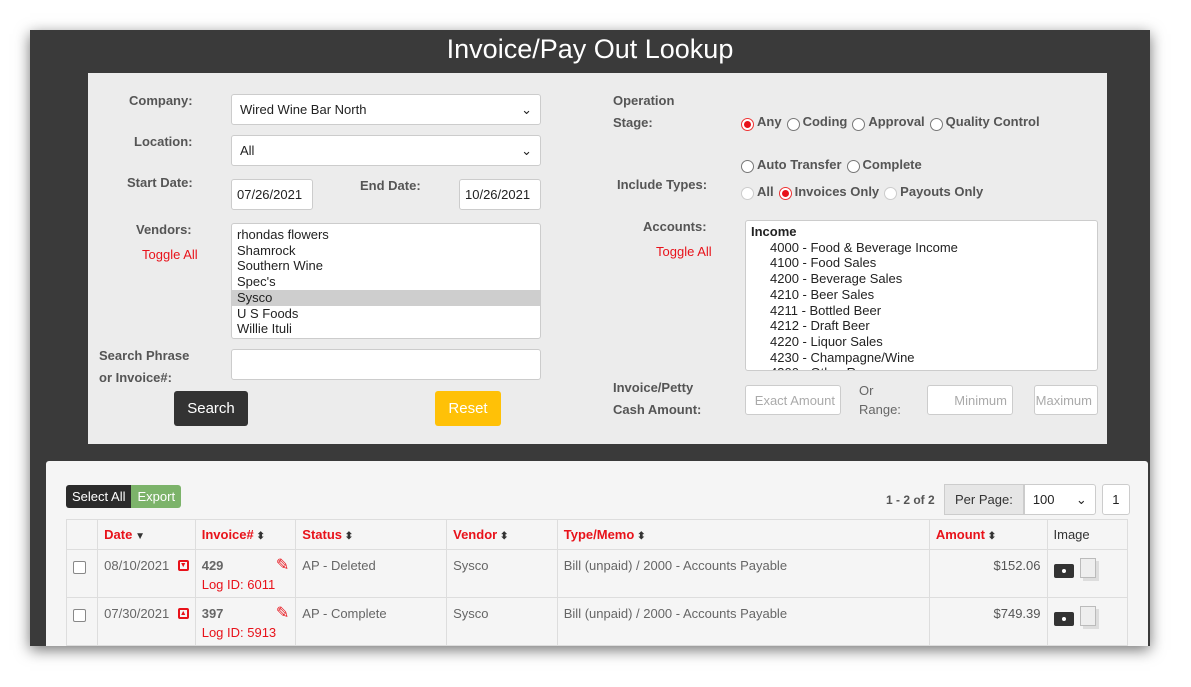 Image resolution: width=1191 pixels, height=687 pixels. I want to click on radio-approval: Approval, so click(888, 122).